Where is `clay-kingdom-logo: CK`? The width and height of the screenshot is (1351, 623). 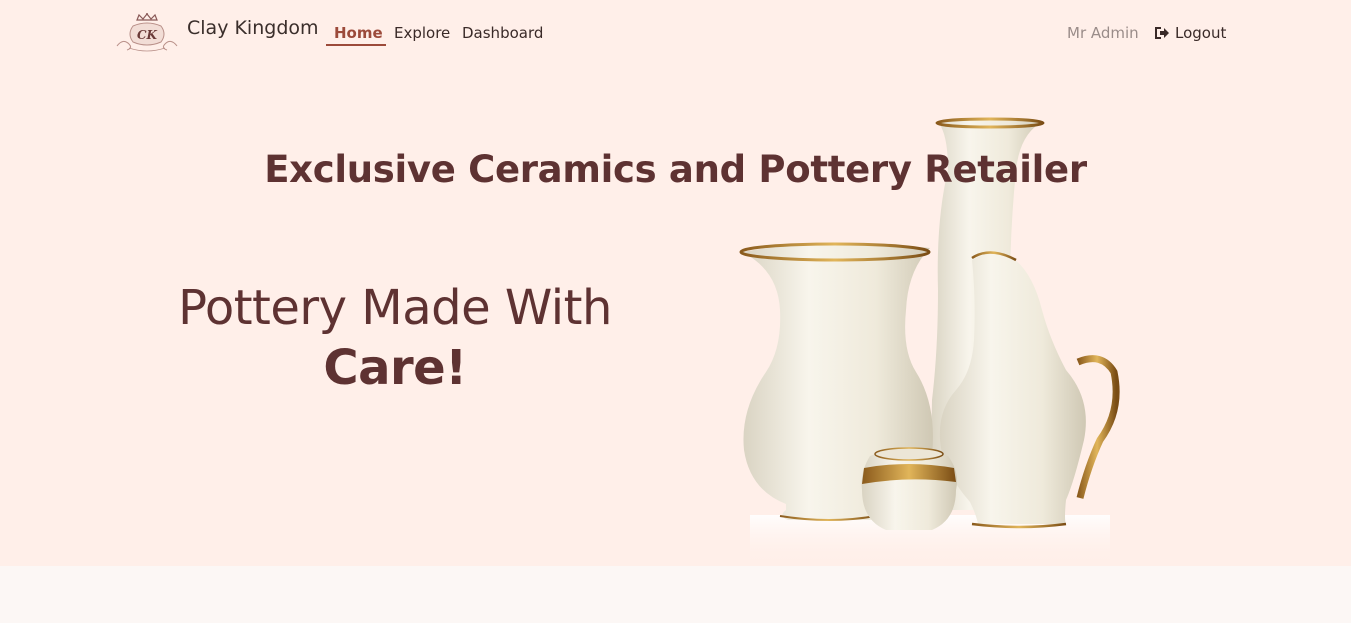 clay-kingdom-logo: CK is located at coordinates (147, 33).